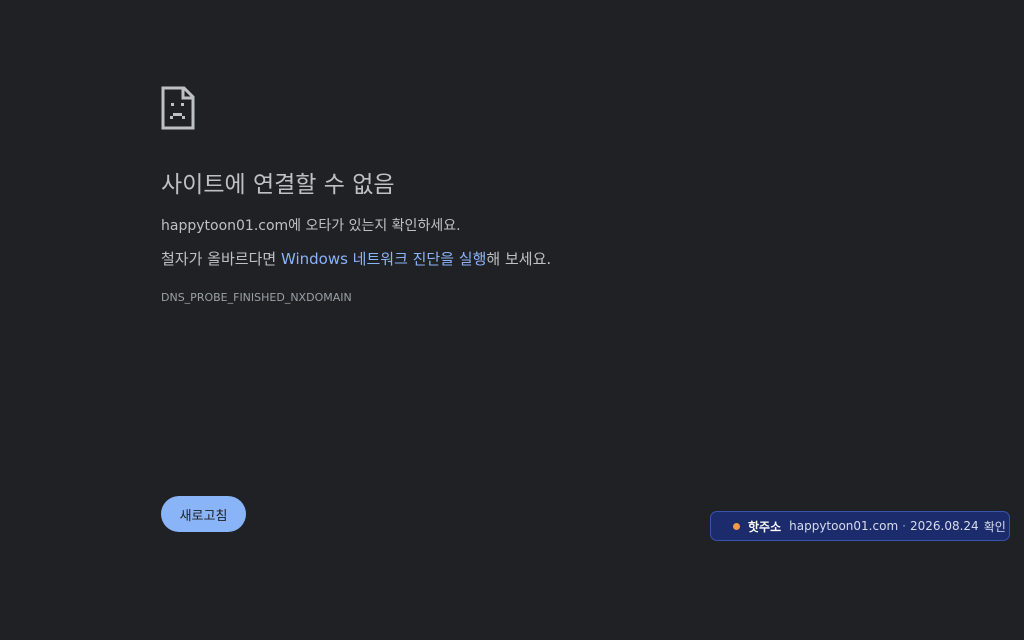 Image resolution: width=1024 pixels, height=640 pixels. Describe the element at coordinates (765, 526) in the screenshot. I see `badge-label: 핫주소` at that location.